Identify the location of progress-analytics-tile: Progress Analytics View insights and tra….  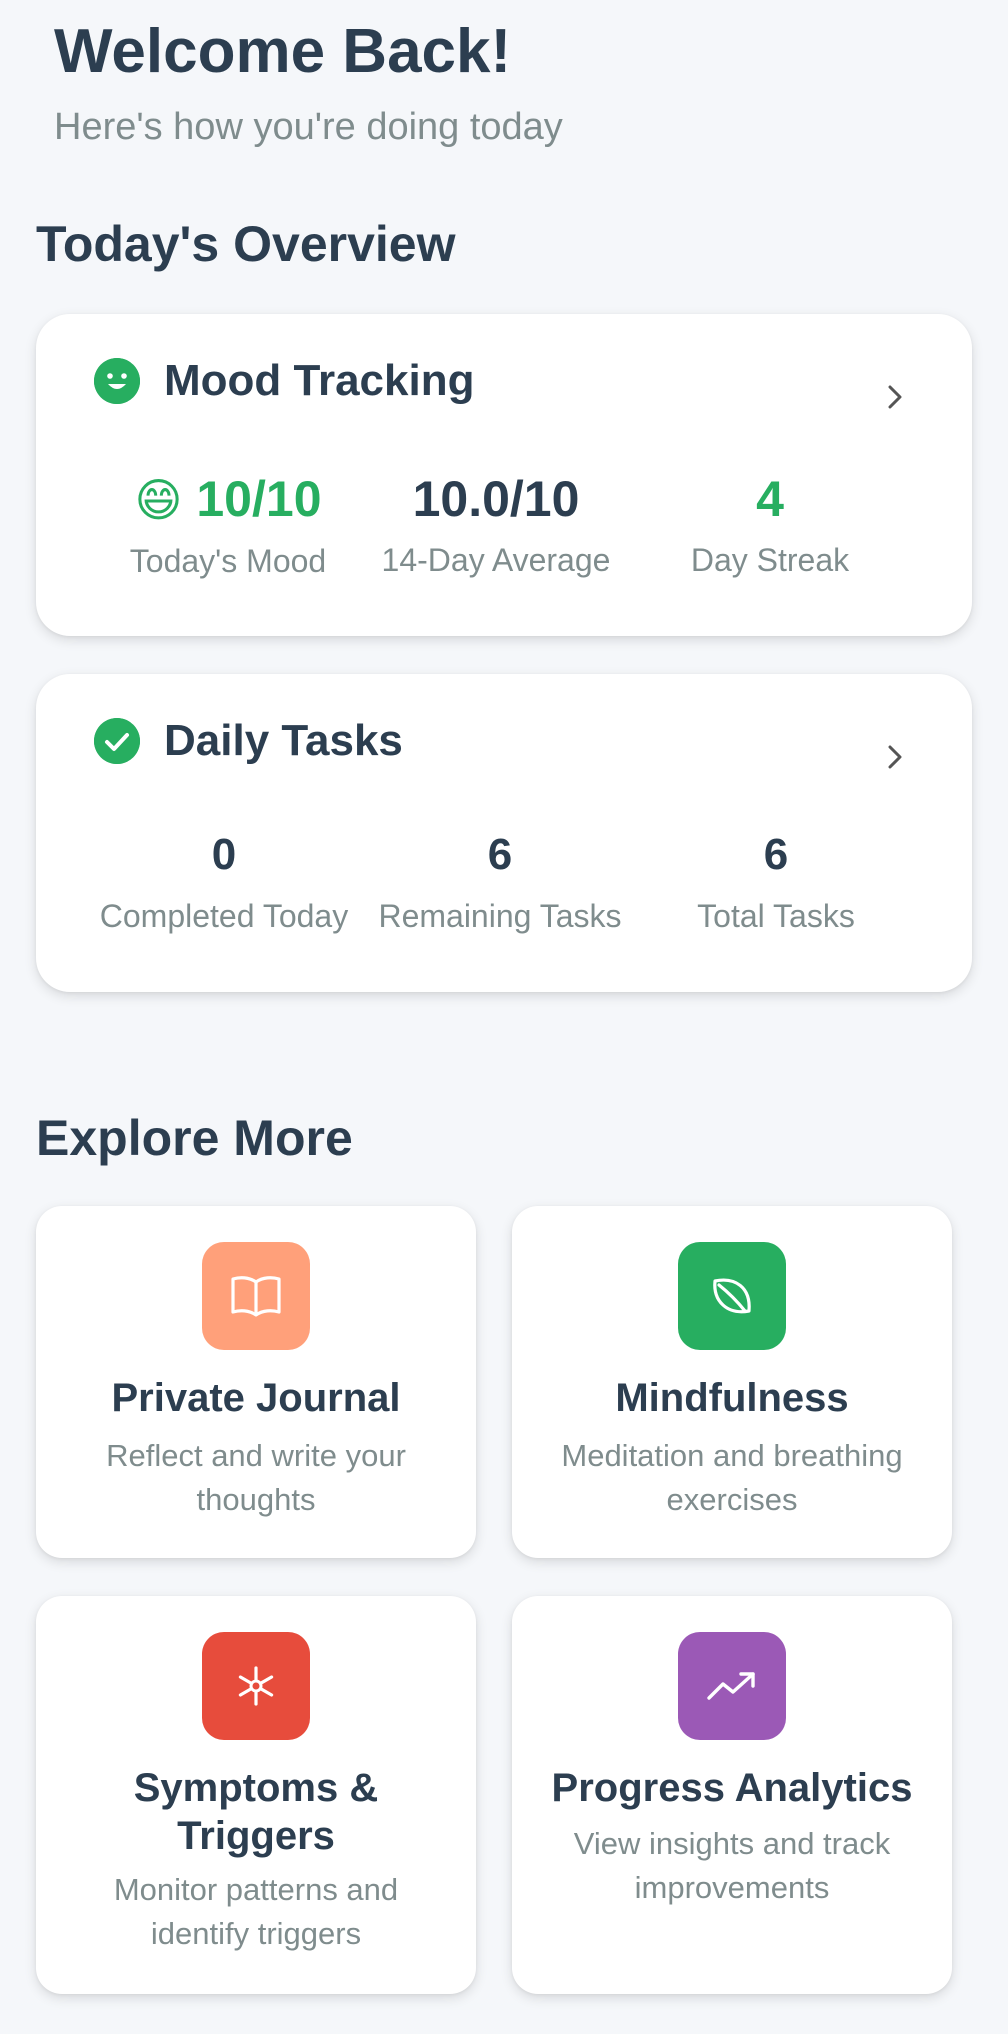
(732, 1795).